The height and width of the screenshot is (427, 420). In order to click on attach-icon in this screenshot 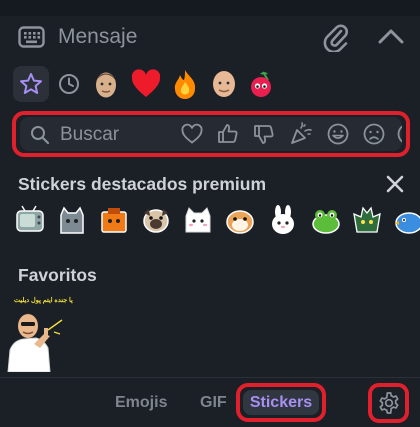, I will do `click(336, 37)`.